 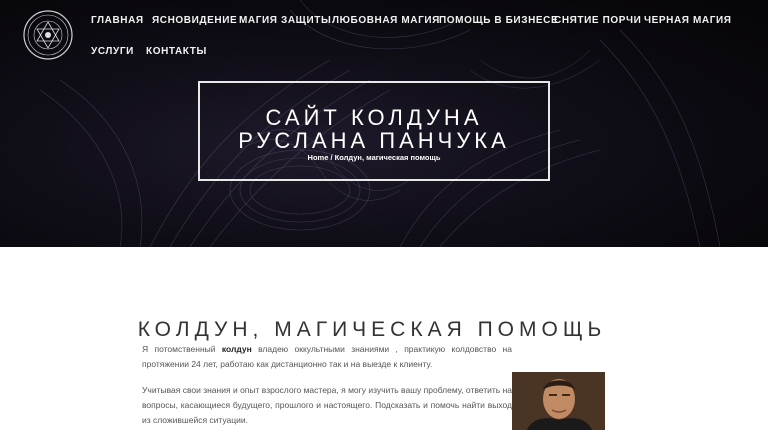 What do you see at coordinates (285, 20) in the screenshot?
I see `nav-item-protection-magic: МАГИЯ ЗАЩИТЫ` at bounding box center [285, 20].